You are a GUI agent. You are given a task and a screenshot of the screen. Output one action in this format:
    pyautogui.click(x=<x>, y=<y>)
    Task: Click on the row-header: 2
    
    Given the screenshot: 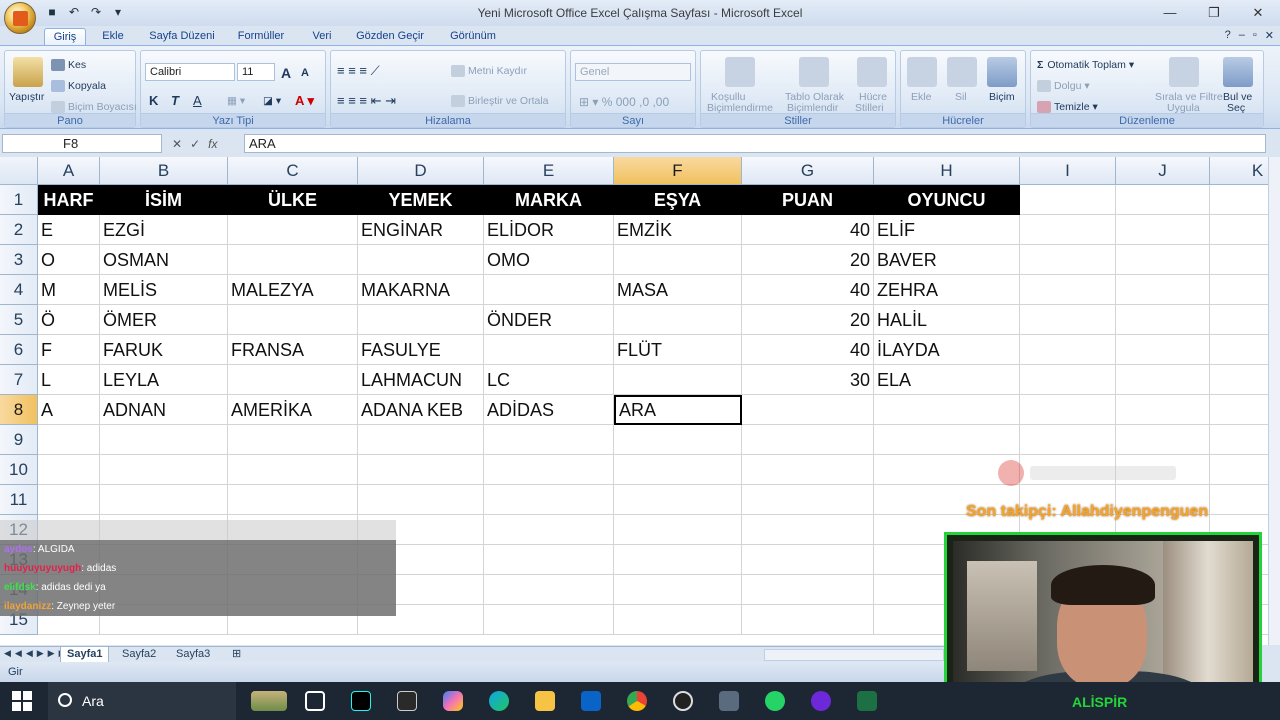 What is the action you would take?
    pyautogui.click(x=19, y=230)
    